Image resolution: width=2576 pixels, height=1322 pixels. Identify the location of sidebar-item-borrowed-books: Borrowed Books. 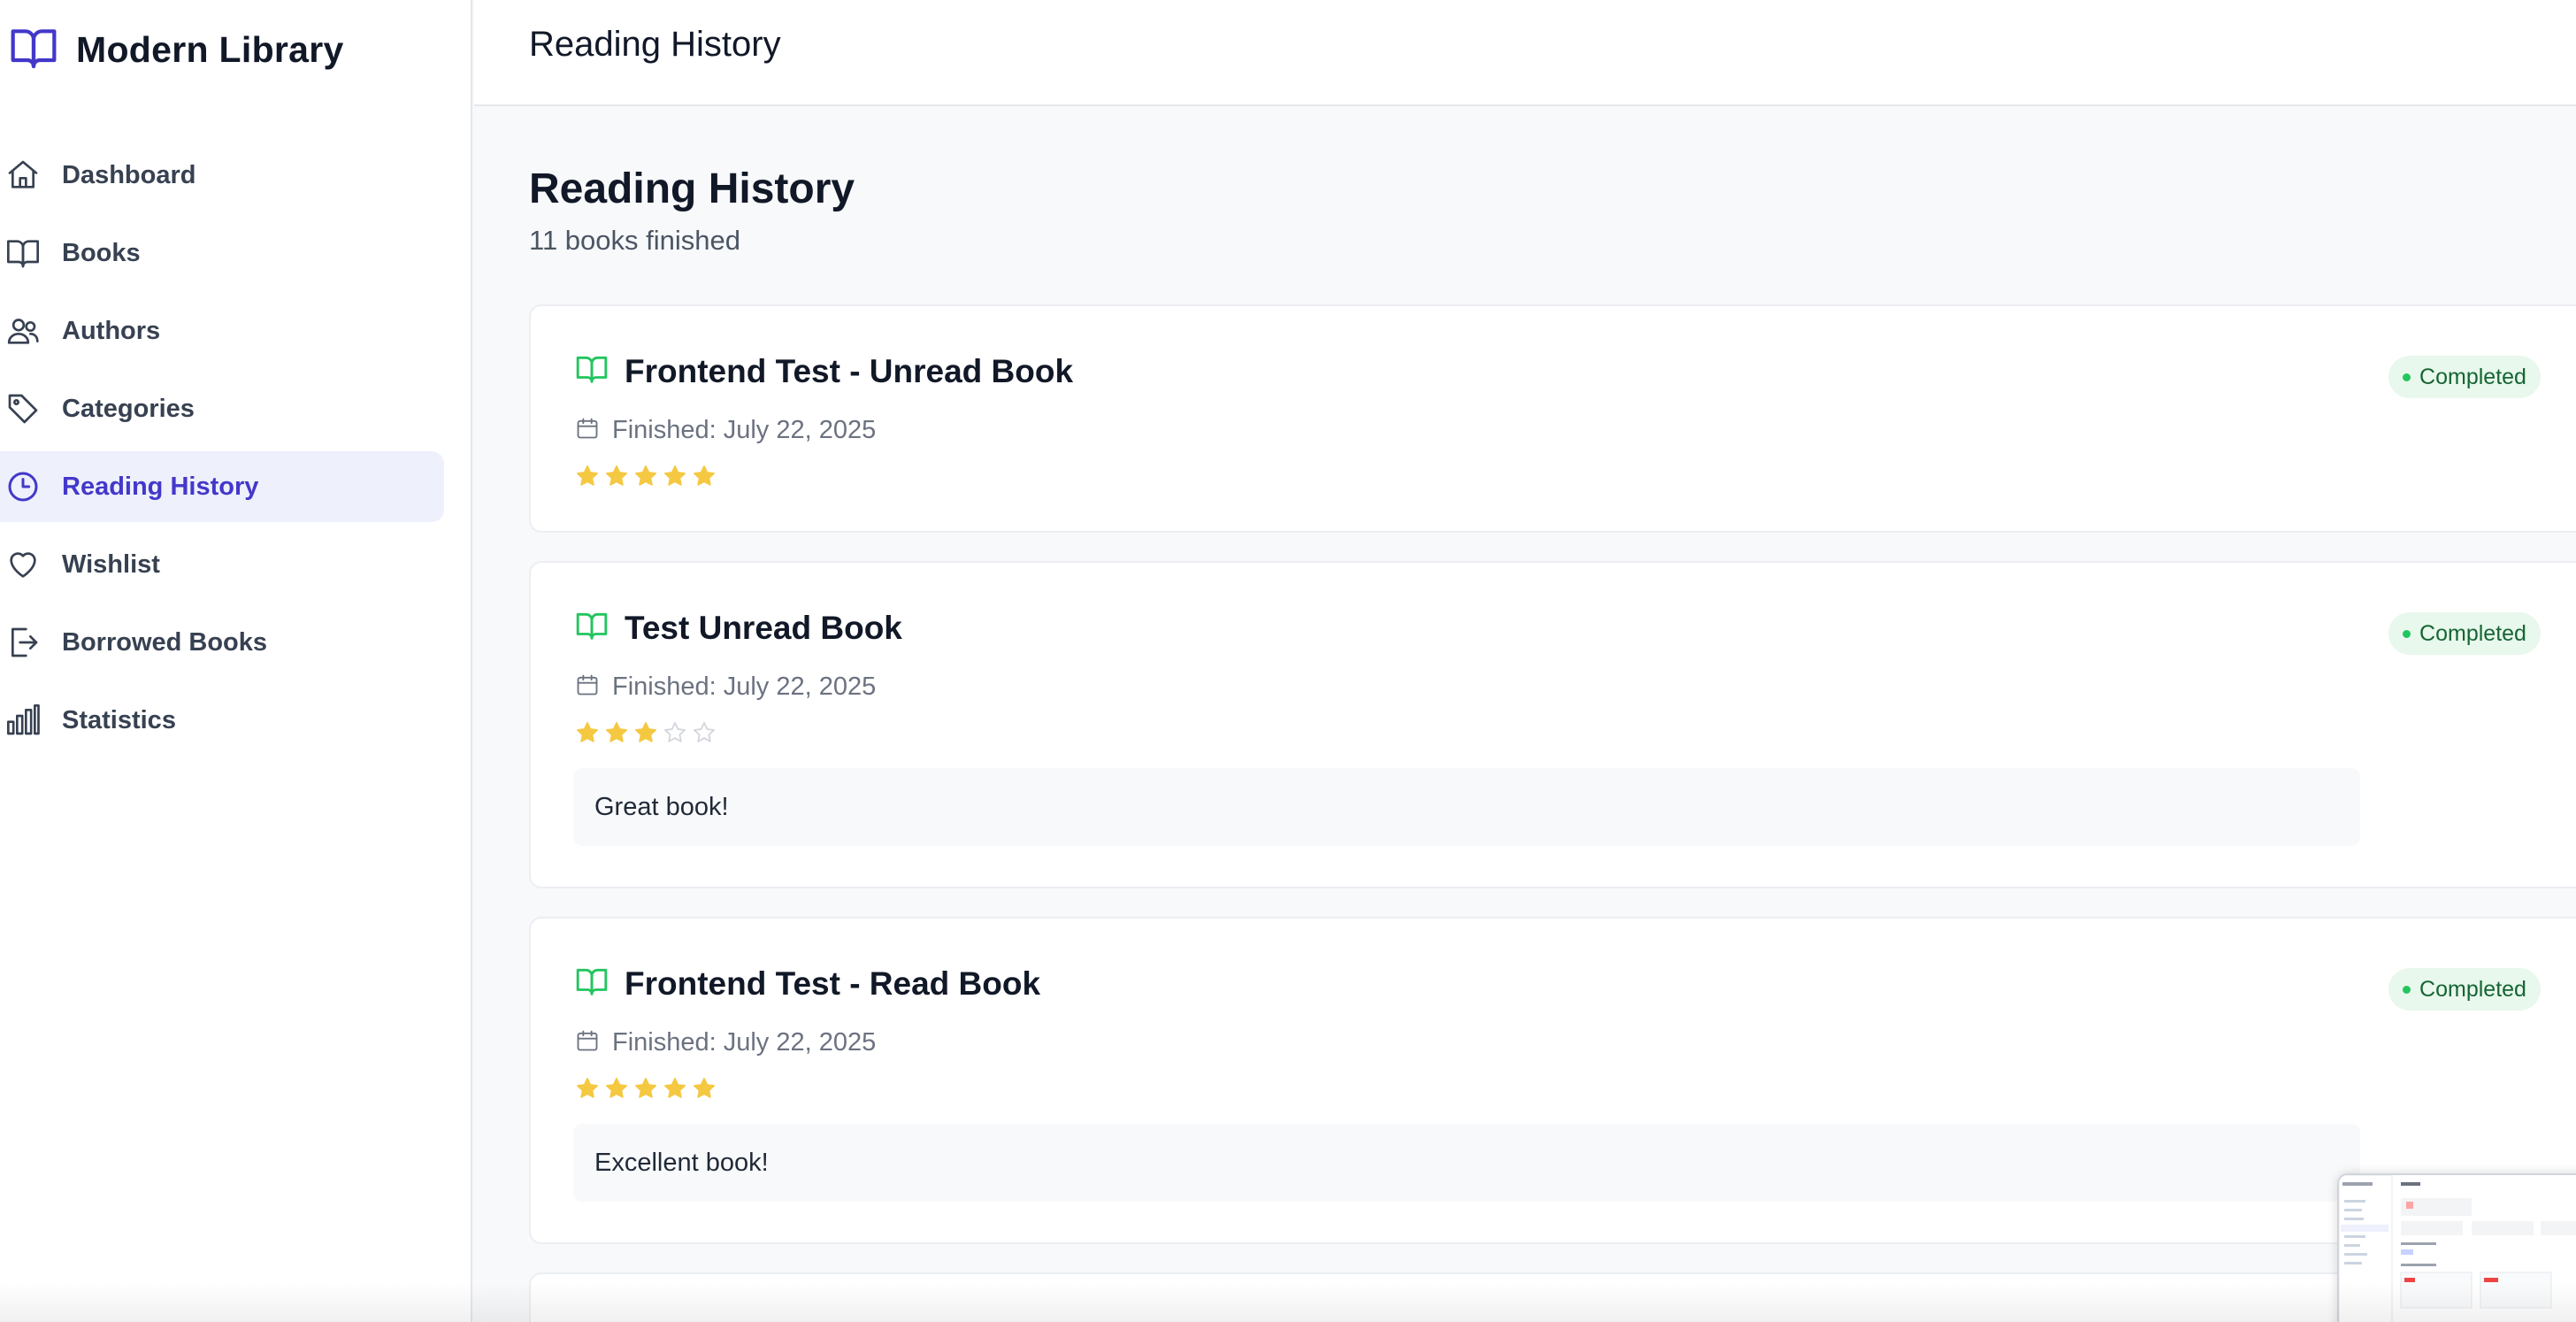
(222, 642).